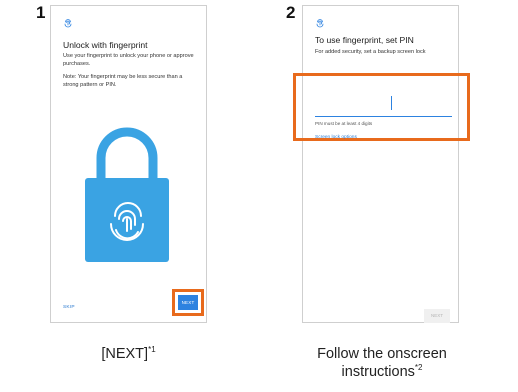  Describe the element at coordinates (418, 368) in the screenshot. I see `caption-step2-footnote: *2` at that location.